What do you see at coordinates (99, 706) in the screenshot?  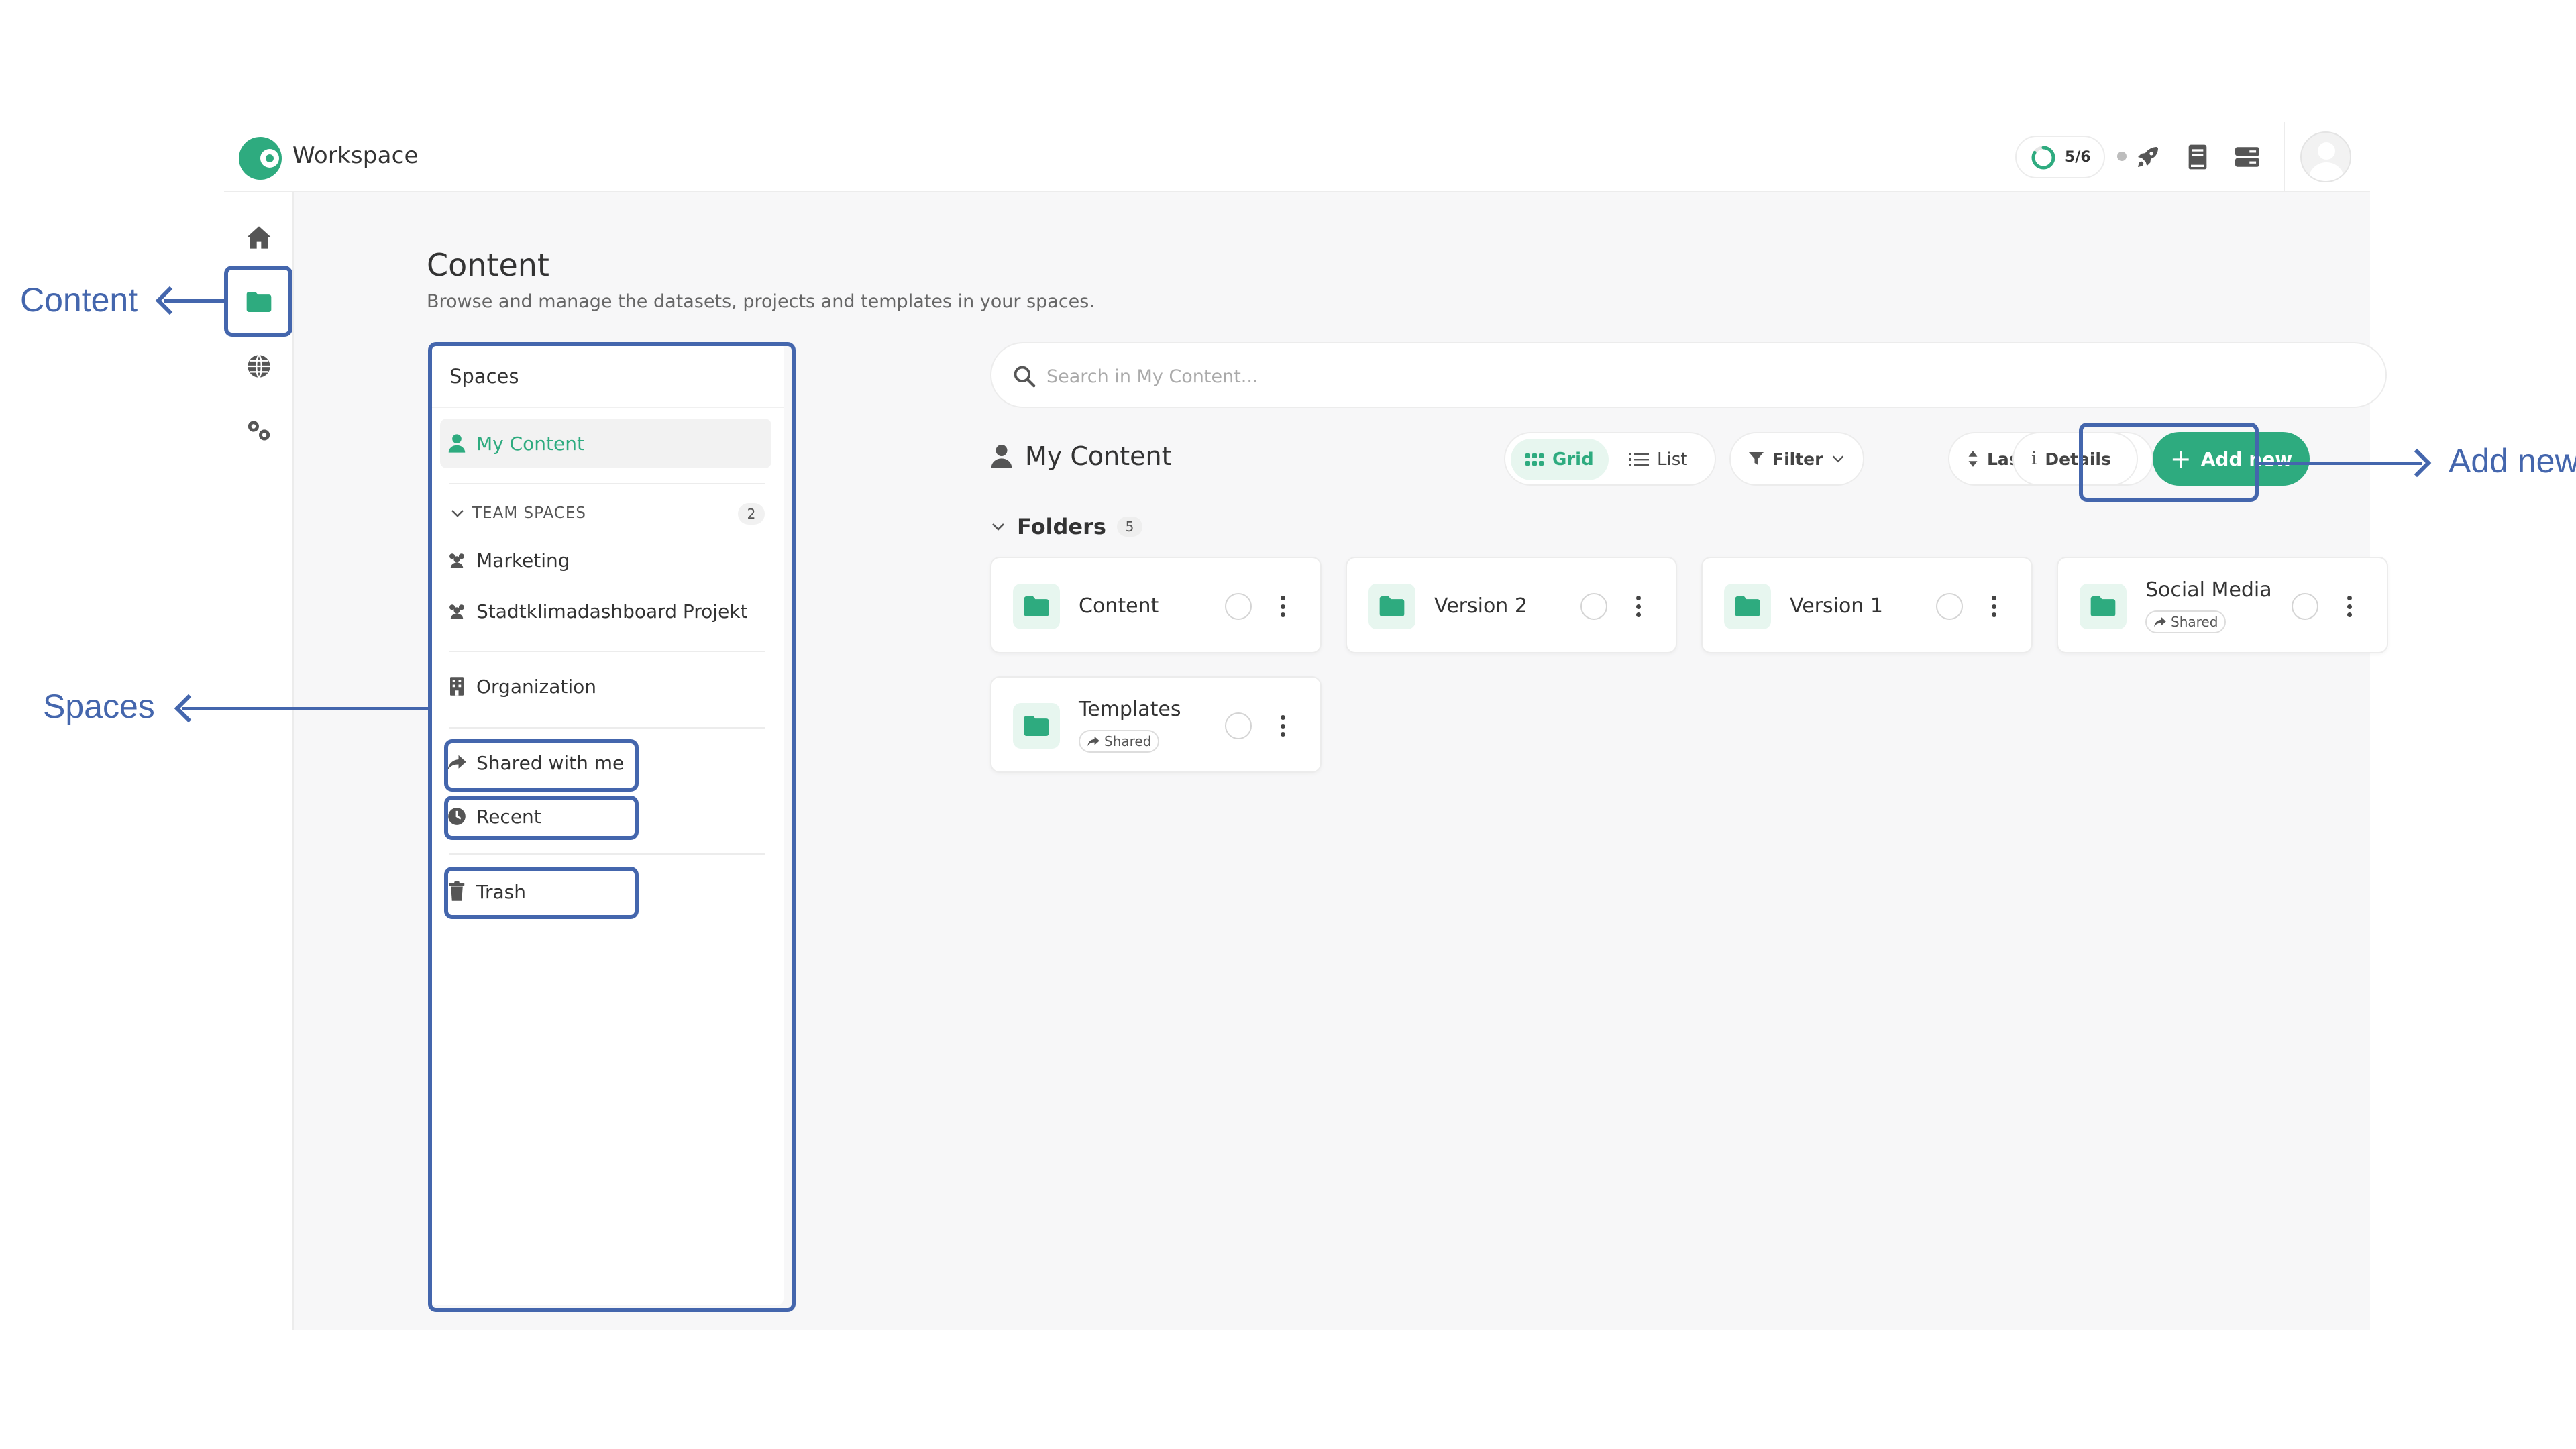 I see `annotation-label-spaces: Spaces` at bounding box center [99, 706].